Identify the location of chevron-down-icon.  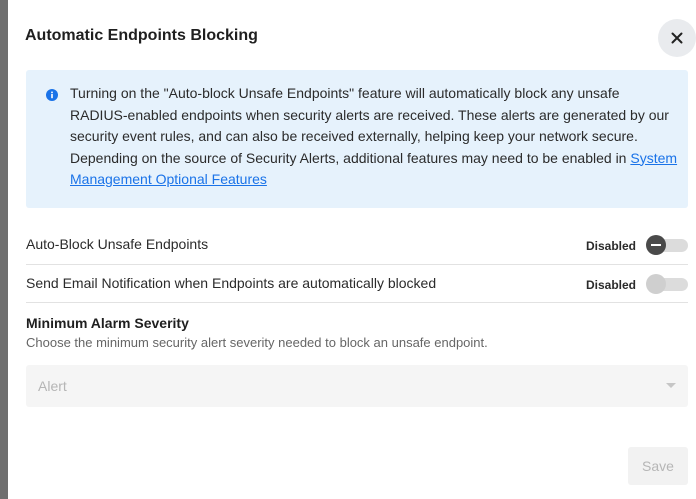
(671, 385).